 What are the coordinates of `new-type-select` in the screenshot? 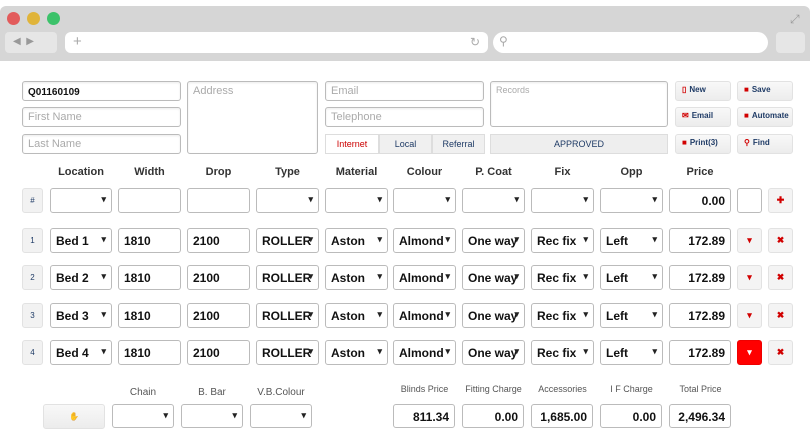 It's located at (287, 200).